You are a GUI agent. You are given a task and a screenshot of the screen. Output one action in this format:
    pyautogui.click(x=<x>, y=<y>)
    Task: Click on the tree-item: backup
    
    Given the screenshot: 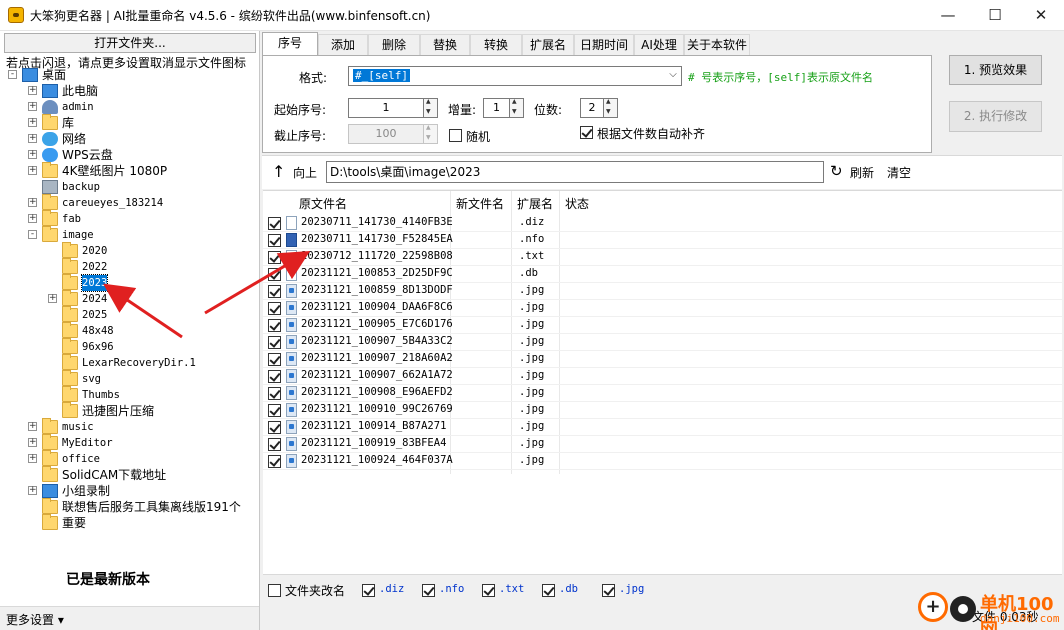 What is the action you would take?
    pyautogui.click(x=129, y=187)
    